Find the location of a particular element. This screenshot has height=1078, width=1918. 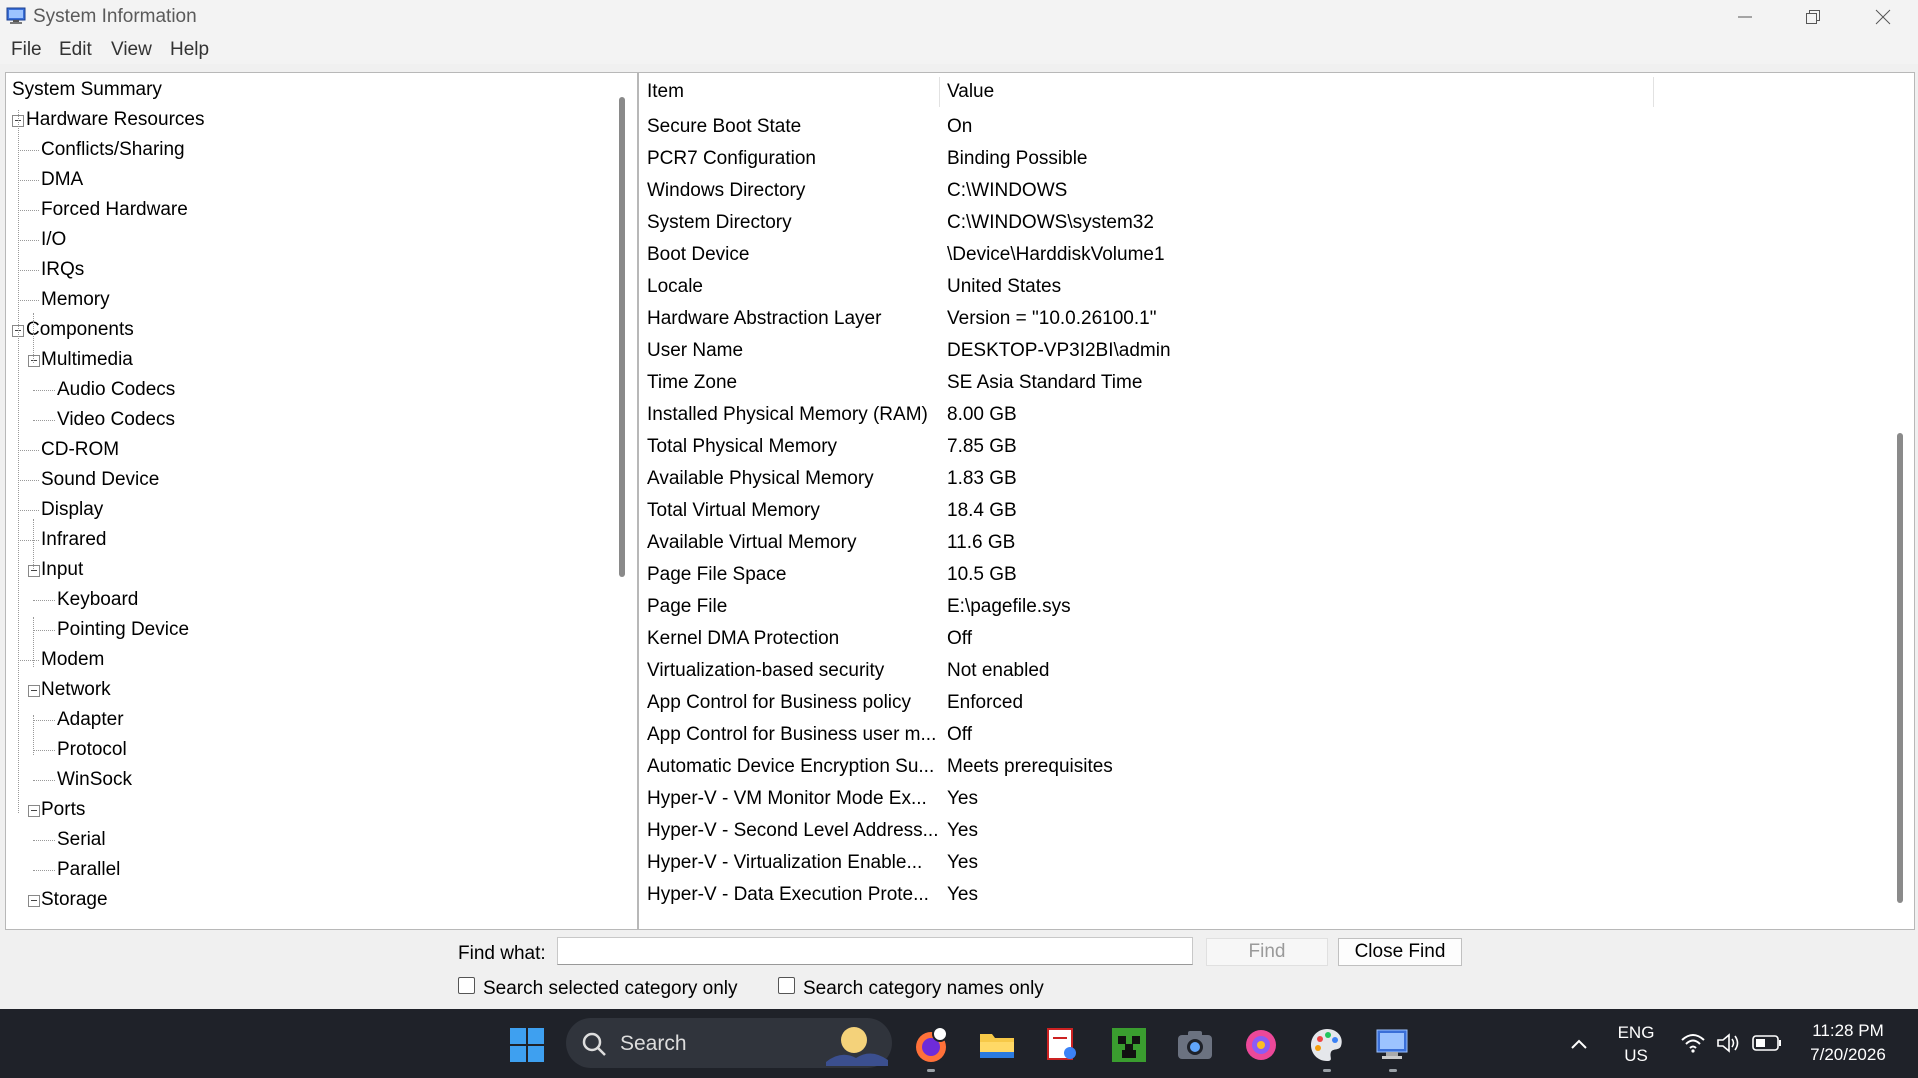

table-row: Time Zone SE Asia Standard Time is located at coordinates (1266, 383).